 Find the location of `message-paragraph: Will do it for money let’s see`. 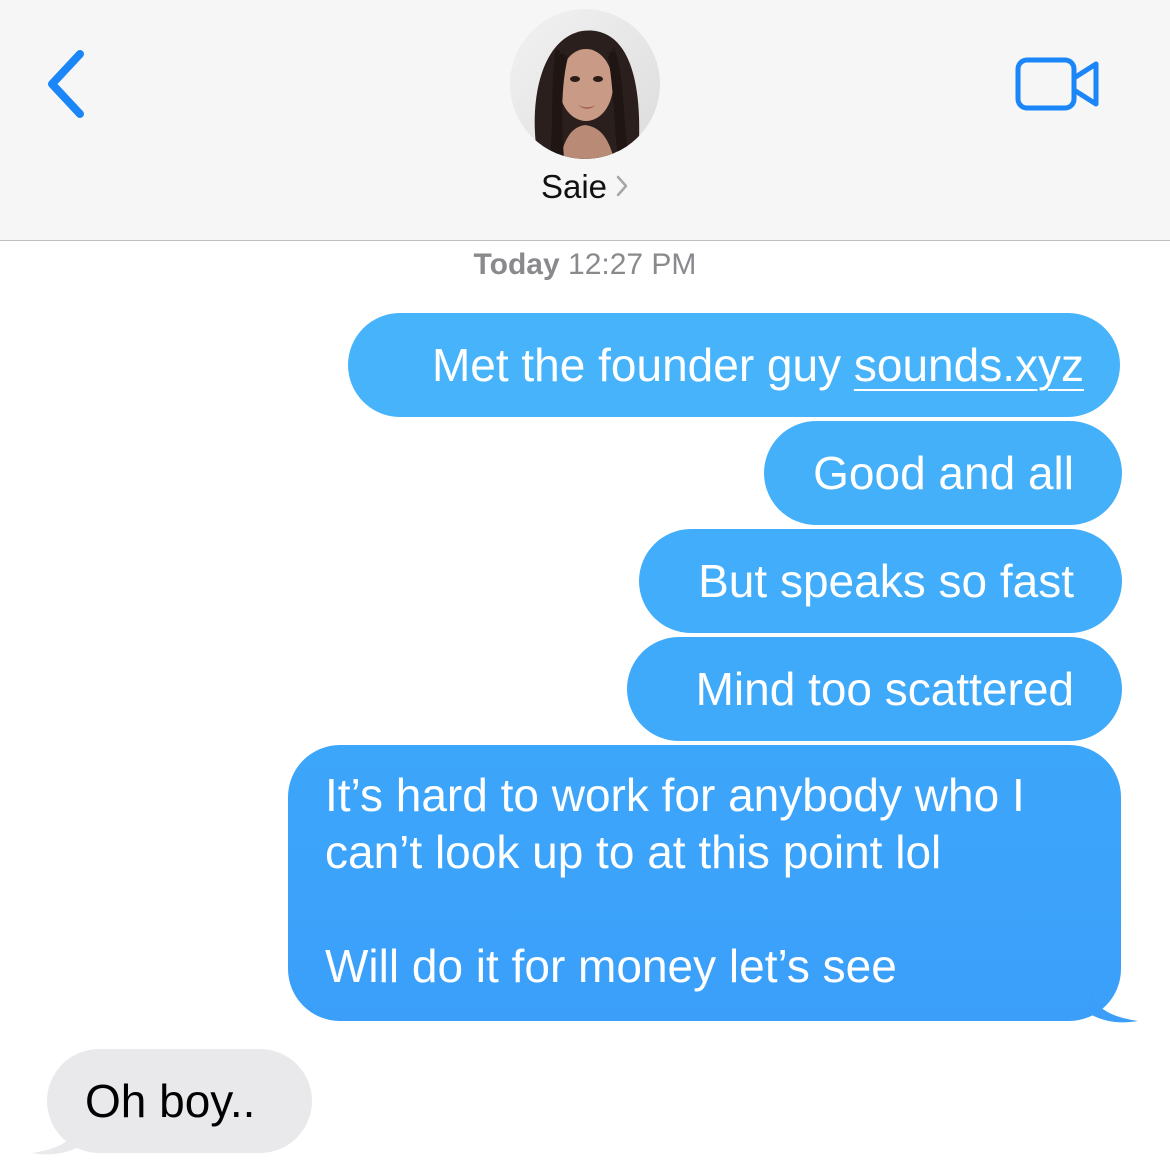

message-paragraph: Will do it for money let’s see is located at coordinates (611, 966).